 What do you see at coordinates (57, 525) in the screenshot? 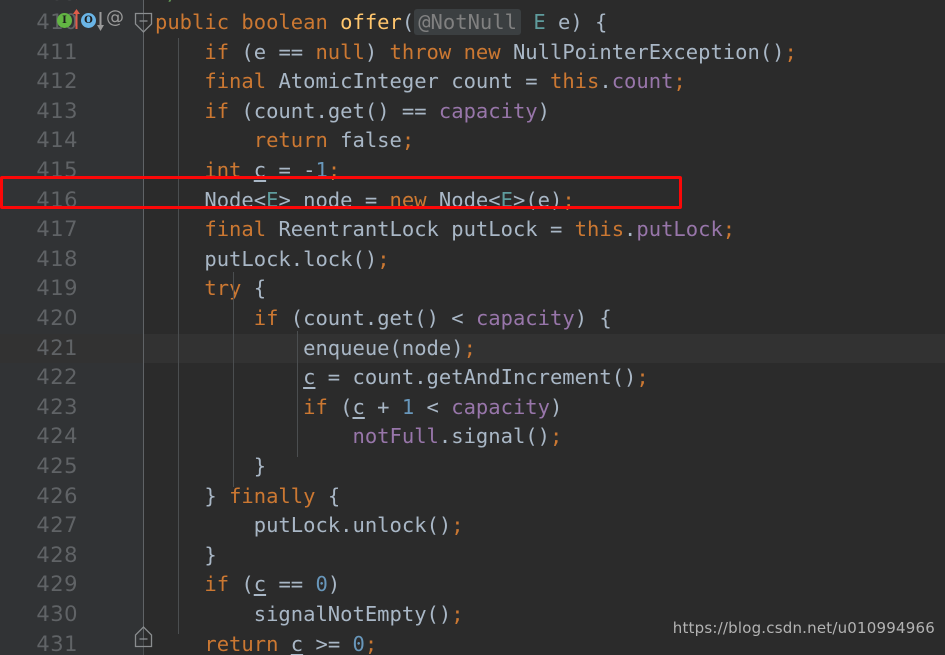
I see `line-number: 427` at bounding box center [57, 525].